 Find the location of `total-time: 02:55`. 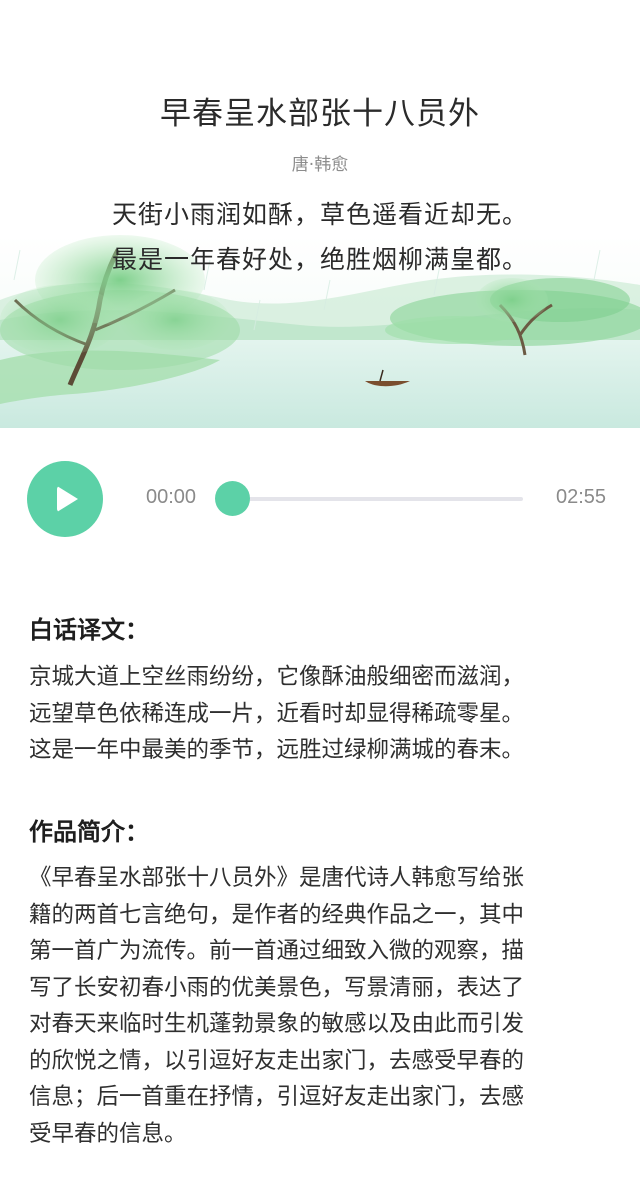

total-time: 02:55 is located at coordinates (581, 497).